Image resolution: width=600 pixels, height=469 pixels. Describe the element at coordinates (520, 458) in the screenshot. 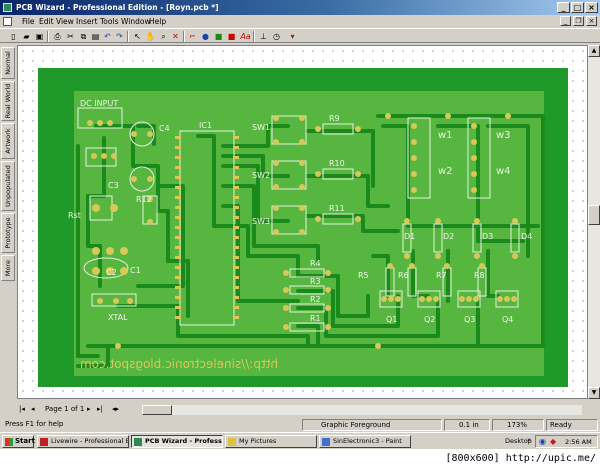

I see `footer-text: [800x600] http://upic.me/` at that location.